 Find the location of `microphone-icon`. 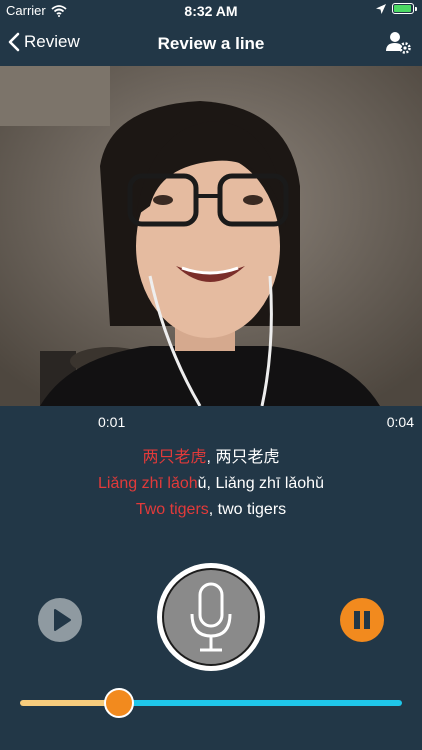

microphone-icon is located at coordinates (211, 617).